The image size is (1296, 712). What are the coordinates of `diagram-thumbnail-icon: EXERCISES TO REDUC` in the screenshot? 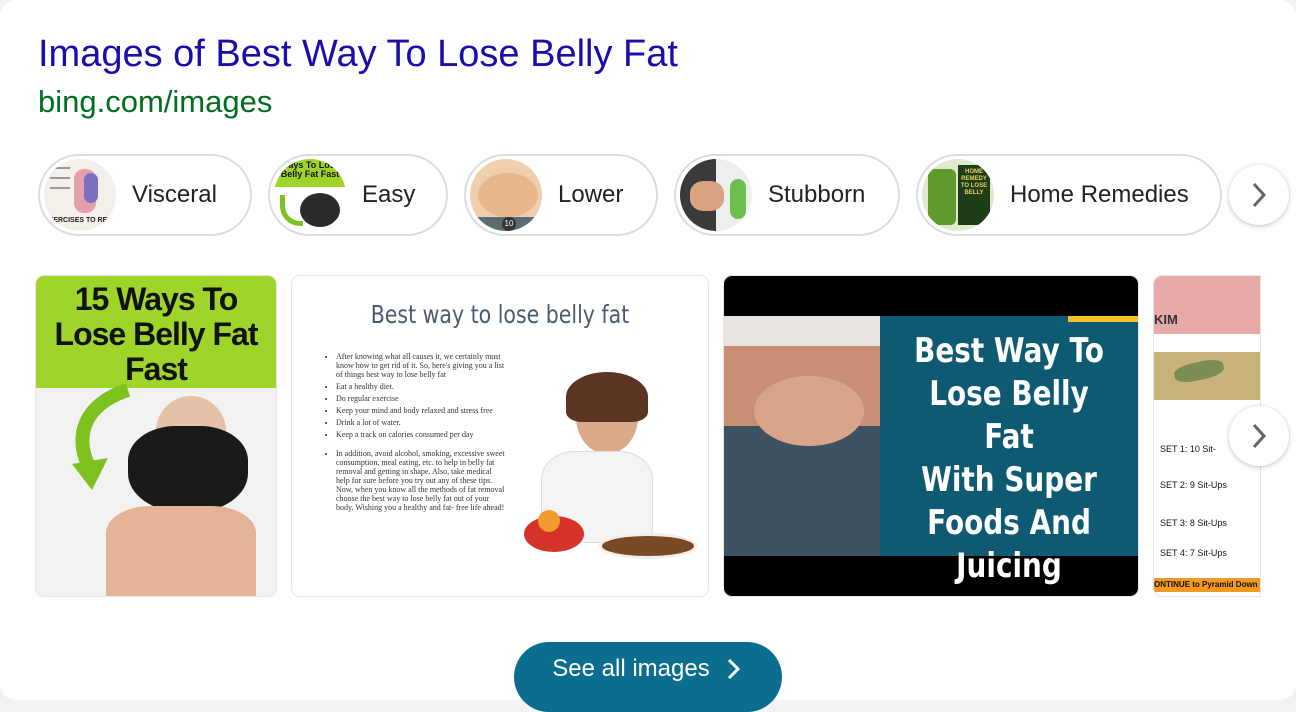 It's located at (80, 195).